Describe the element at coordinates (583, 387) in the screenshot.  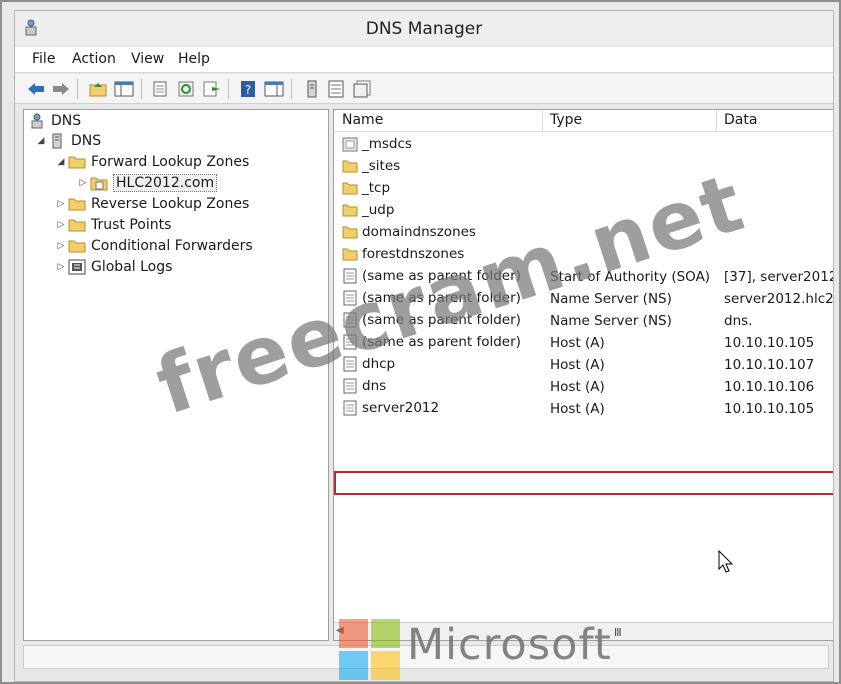
I see `table-row: dns Host (A) 10.10.10.106` at that location.